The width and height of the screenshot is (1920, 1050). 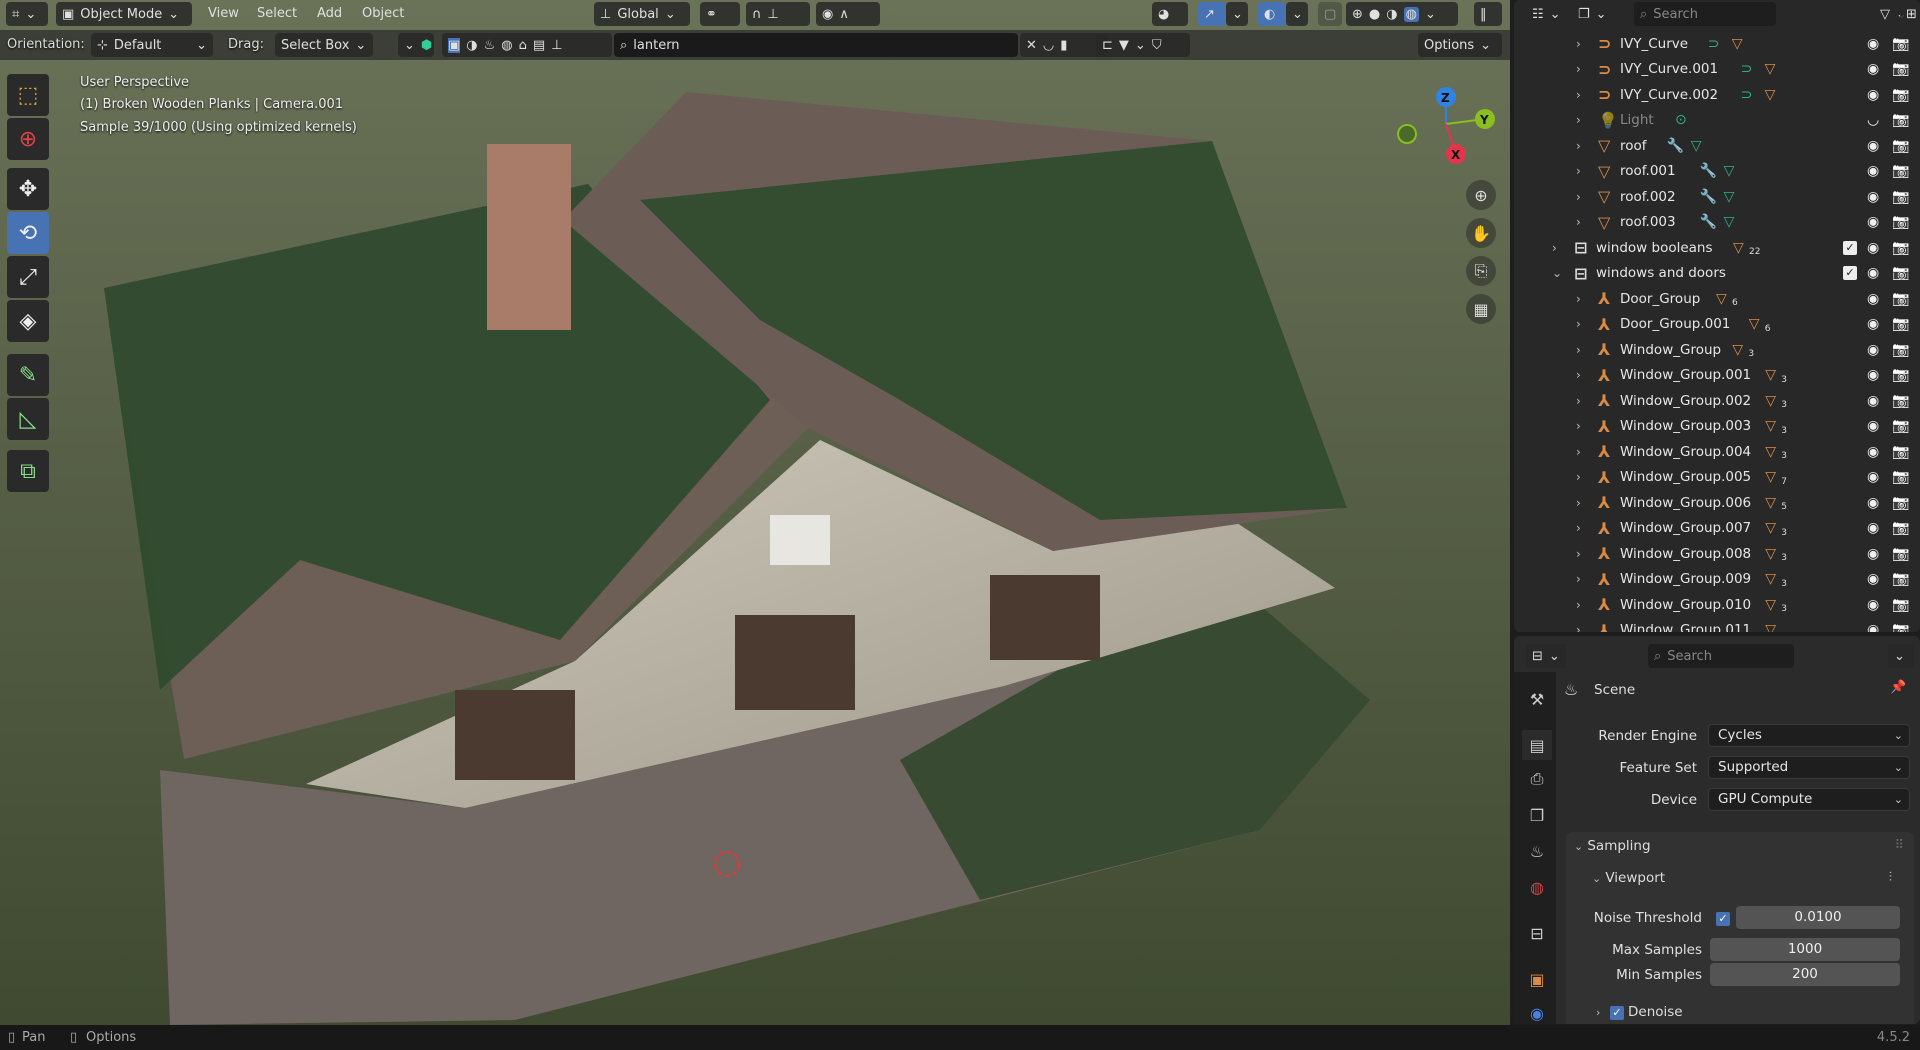 I want to click on visibility-button: ◕, so click(x=1170, y=14).